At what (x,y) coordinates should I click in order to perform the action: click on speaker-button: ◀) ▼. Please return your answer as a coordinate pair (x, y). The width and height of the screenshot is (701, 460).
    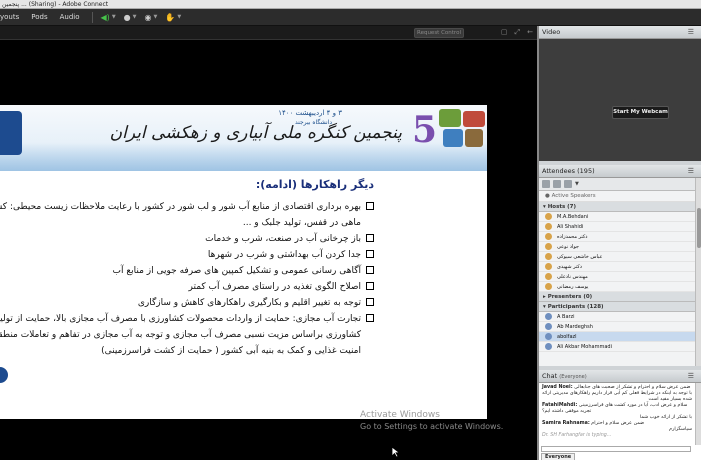
    Looking at the image, I should click on (108, 17).